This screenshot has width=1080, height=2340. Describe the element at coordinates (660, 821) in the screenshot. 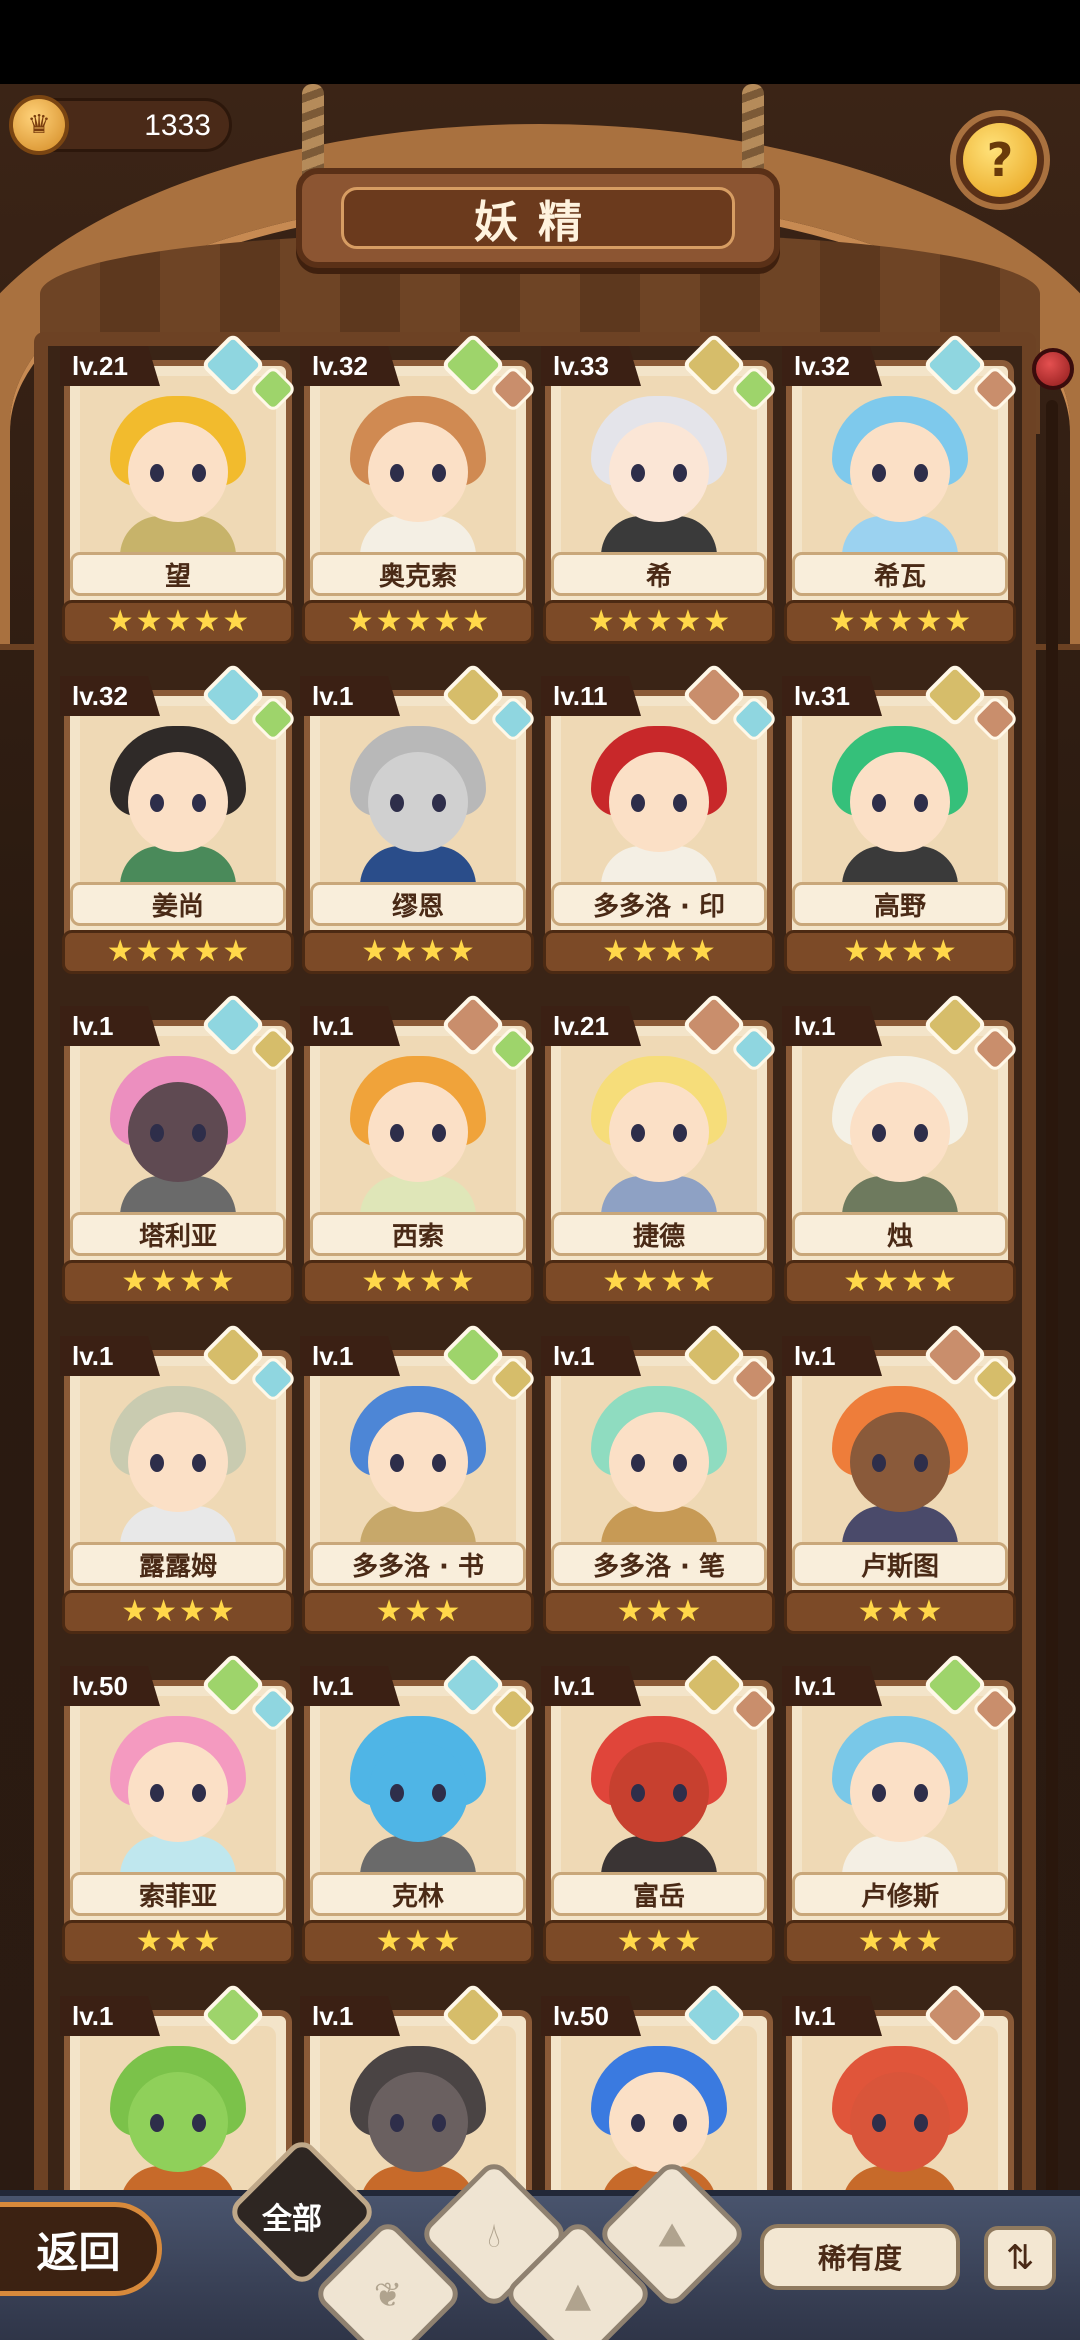

I see `fairy-card: lv.11 多多洛 · 印 ★ ★ ★ ★` at that location.